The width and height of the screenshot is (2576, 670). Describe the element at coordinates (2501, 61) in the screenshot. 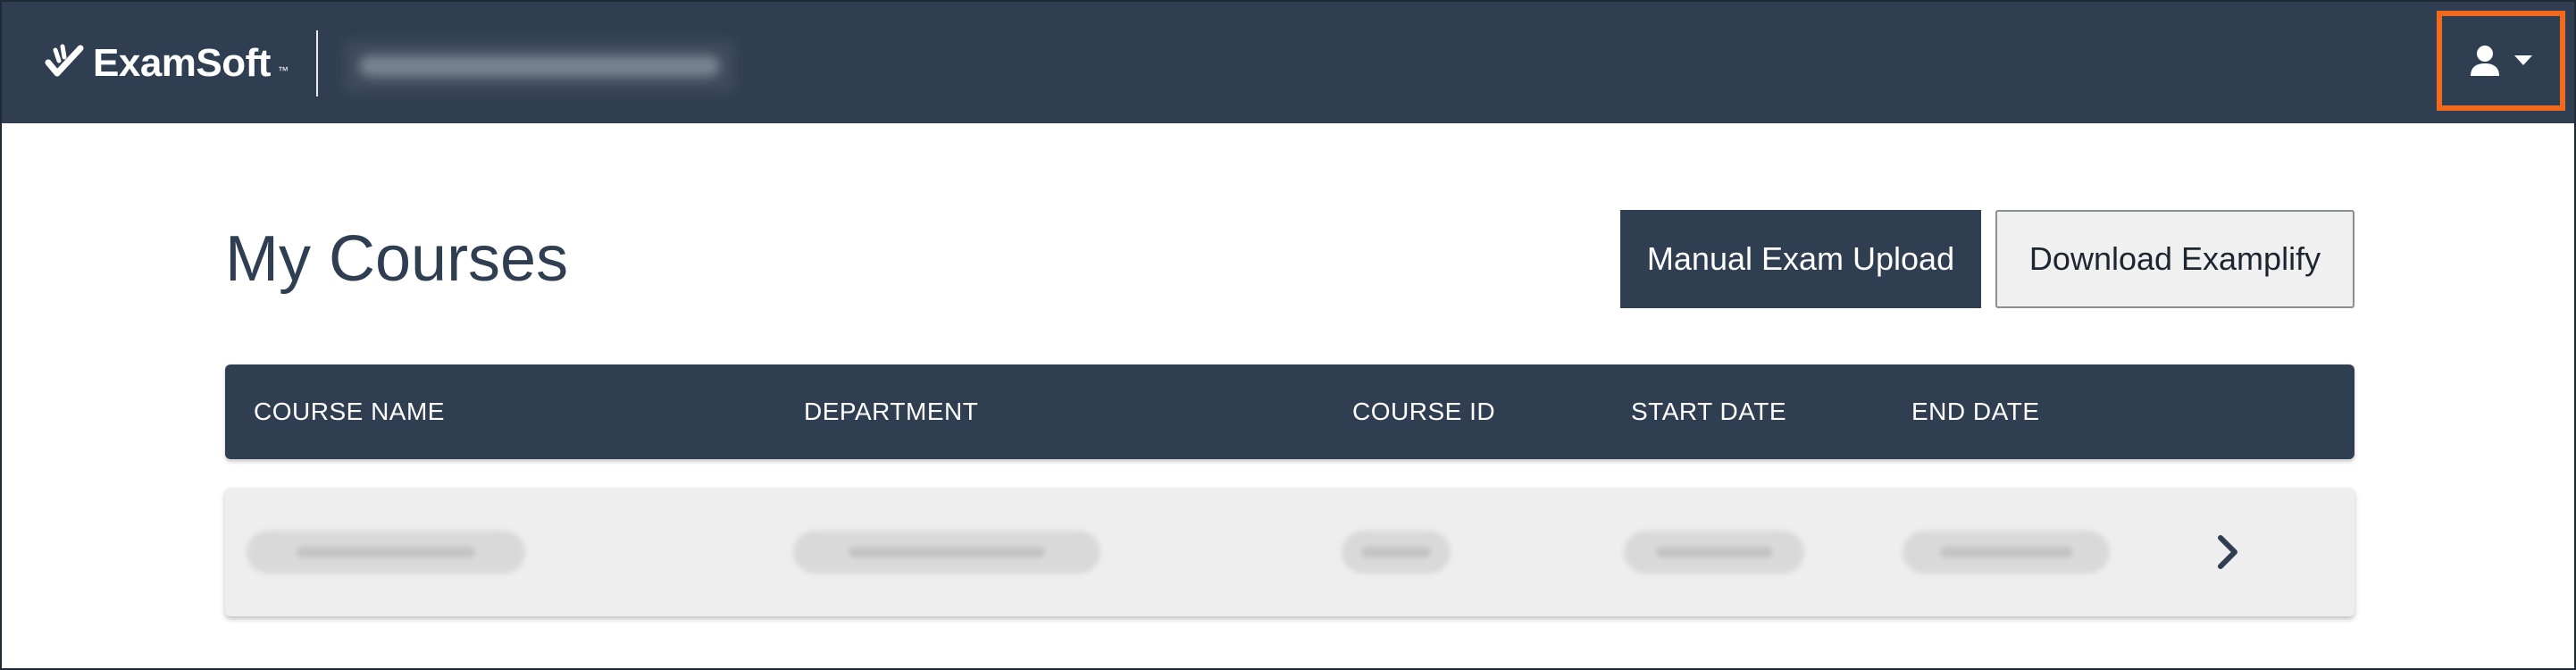

I see `user-menu-button` at that location.